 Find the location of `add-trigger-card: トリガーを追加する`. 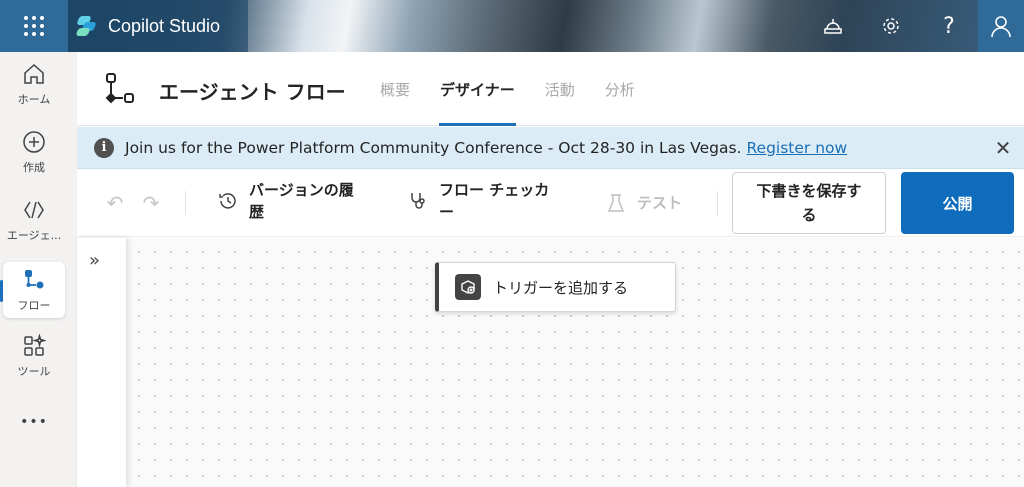

add-trigger-card: トリガーを追加する is located at coordinates (555, 287).